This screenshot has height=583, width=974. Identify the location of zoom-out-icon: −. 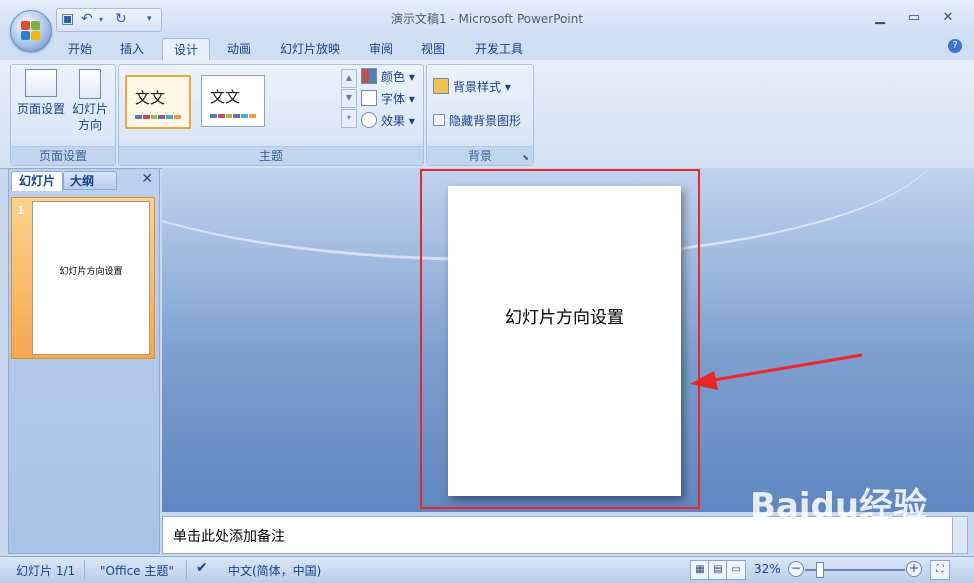
(796, 569).